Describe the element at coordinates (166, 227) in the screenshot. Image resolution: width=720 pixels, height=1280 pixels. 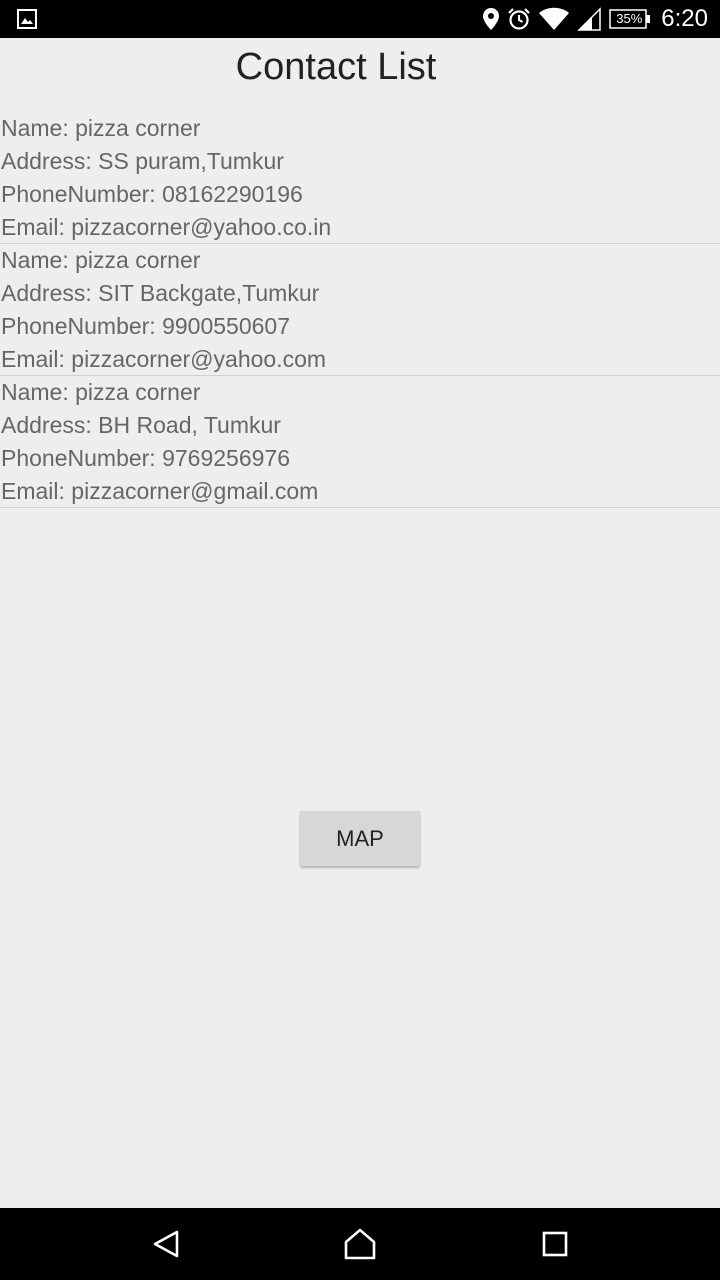
I see `contact-email: Email: pizzacorner@yahoo.co.in` at that location.